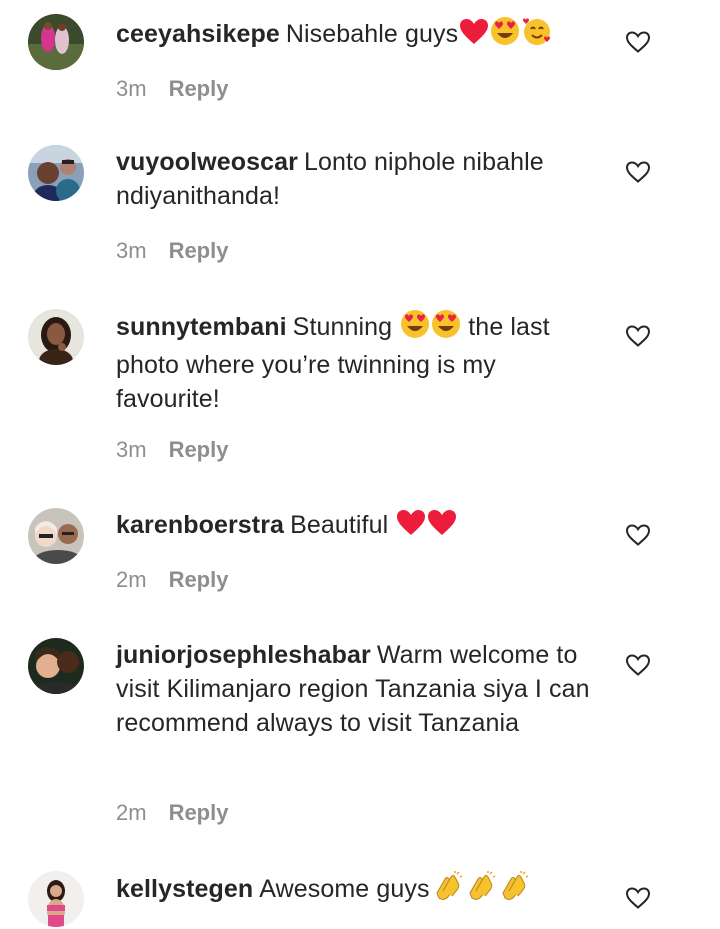 This screenshot has width=720, height=929. I want to click on comment-username: karenboerstra, so click(200, 525).